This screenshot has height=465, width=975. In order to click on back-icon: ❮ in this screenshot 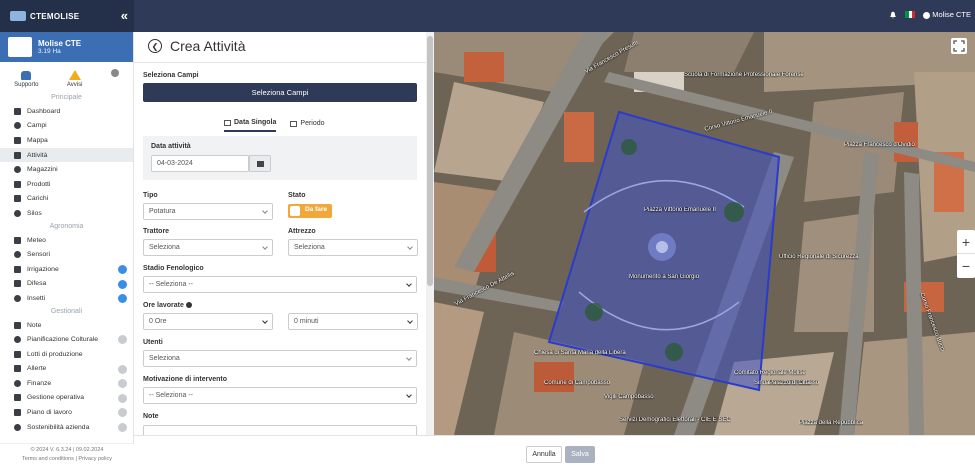, I will do `click(155, 46)`.